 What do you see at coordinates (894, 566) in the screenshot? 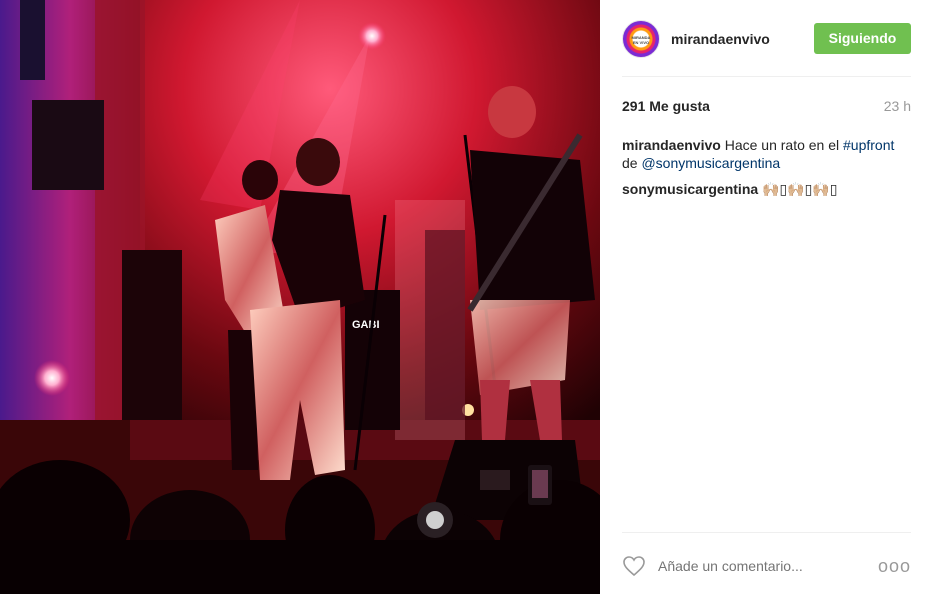
I see `more-options-button: ooo` at bounding box center [894, 566].